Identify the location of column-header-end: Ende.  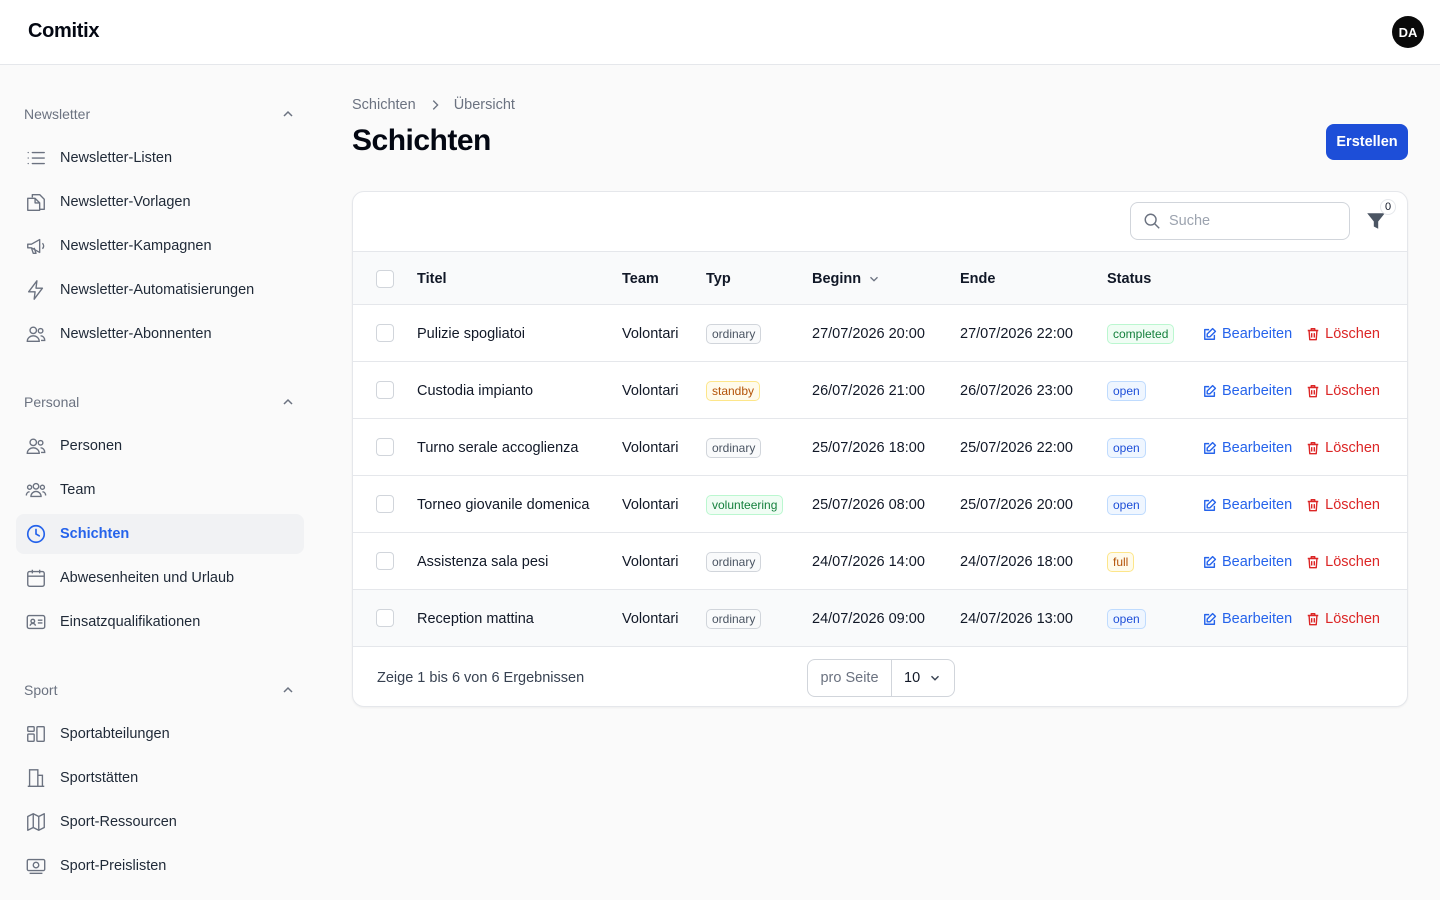
(977, 278).